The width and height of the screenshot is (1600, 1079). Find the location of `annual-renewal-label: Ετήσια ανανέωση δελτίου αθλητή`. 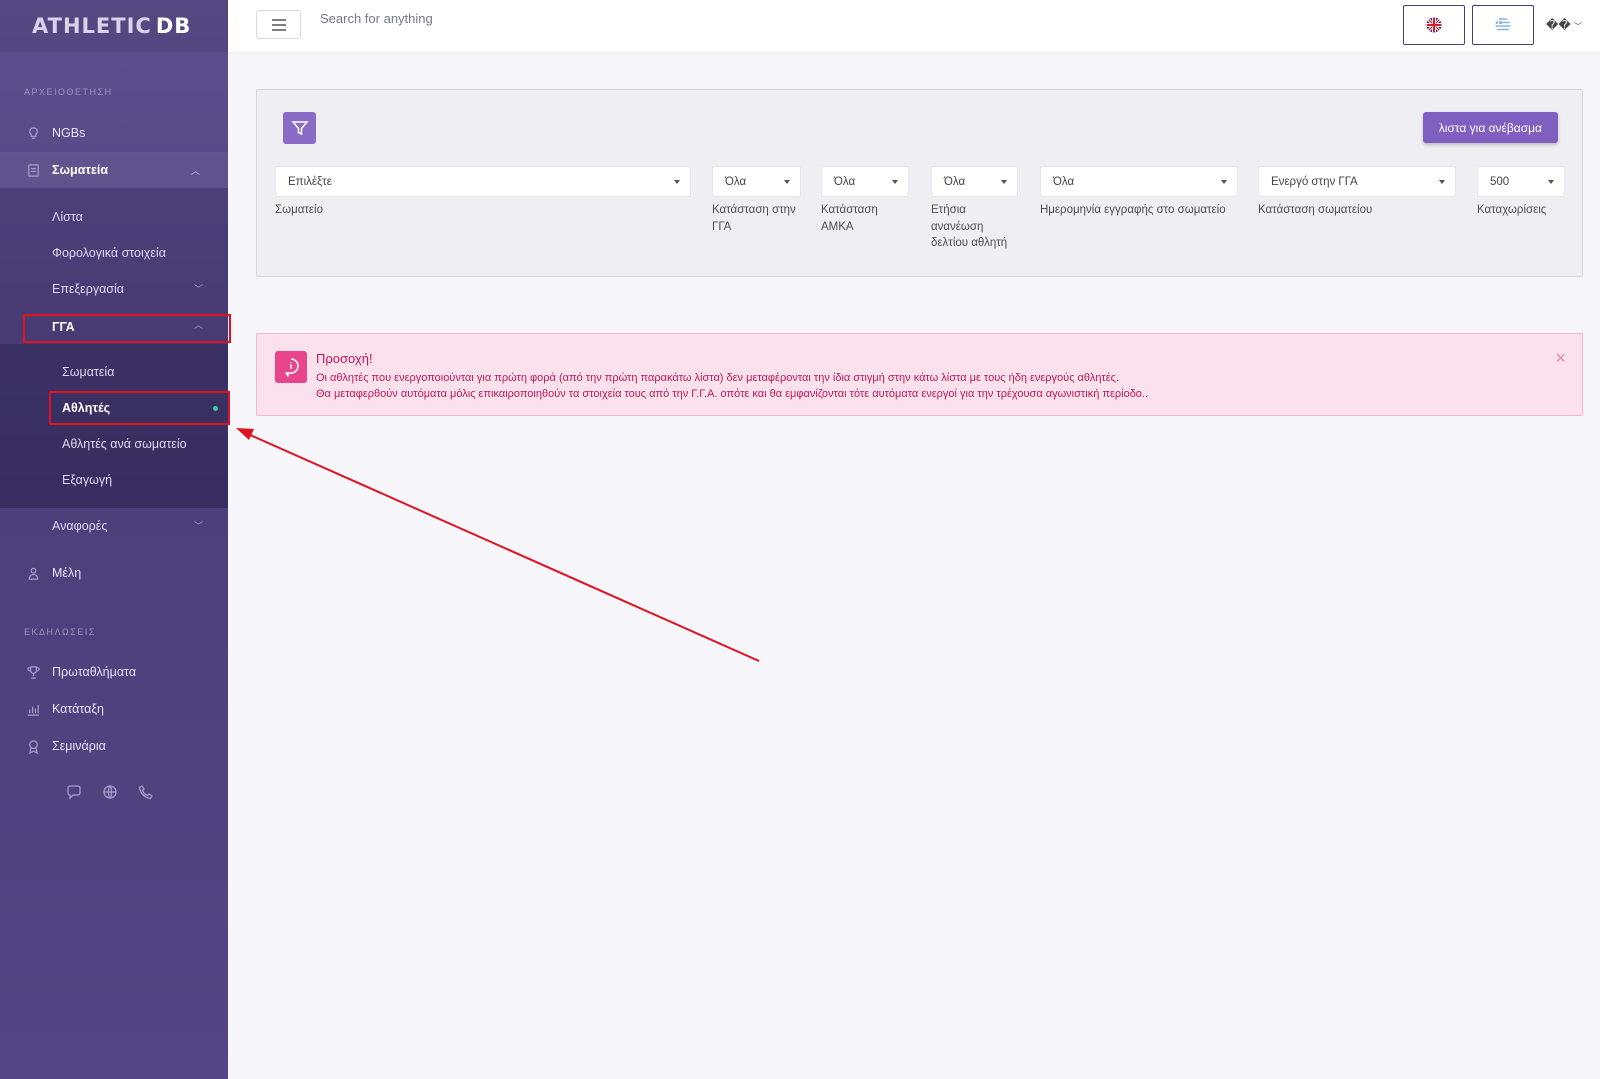

annual-renewal-label: Ετήσια ανανέωση δελτίου αθλητή is located at coordinates (969, 226).